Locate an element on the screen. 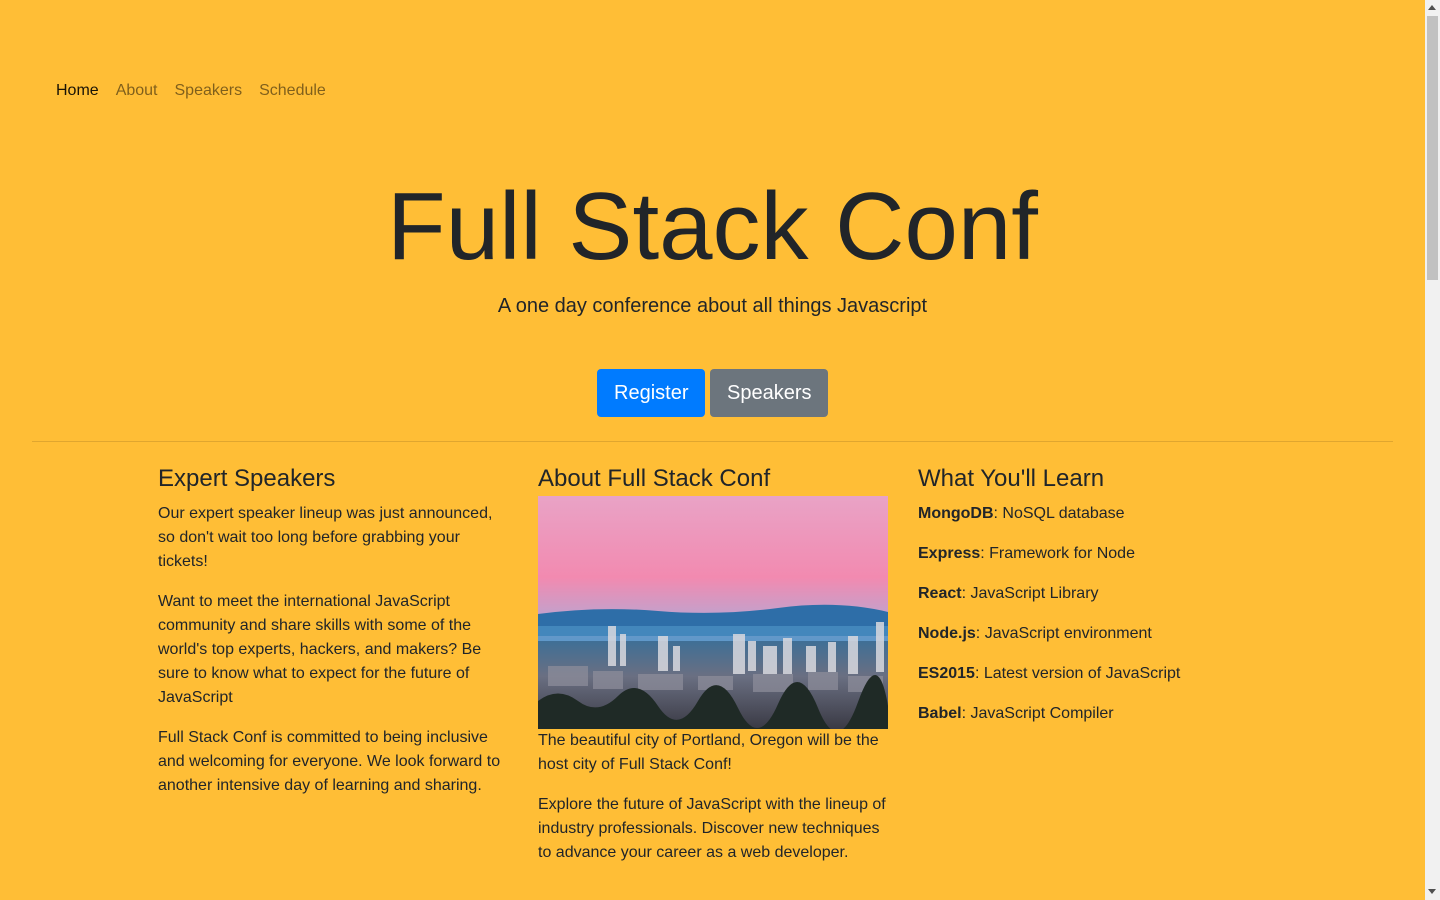 Image resolution: width=1440 pixels, height=900 pixels. learn-item: Node.js: JavaScript environment is located at coordinates (1093, 634).